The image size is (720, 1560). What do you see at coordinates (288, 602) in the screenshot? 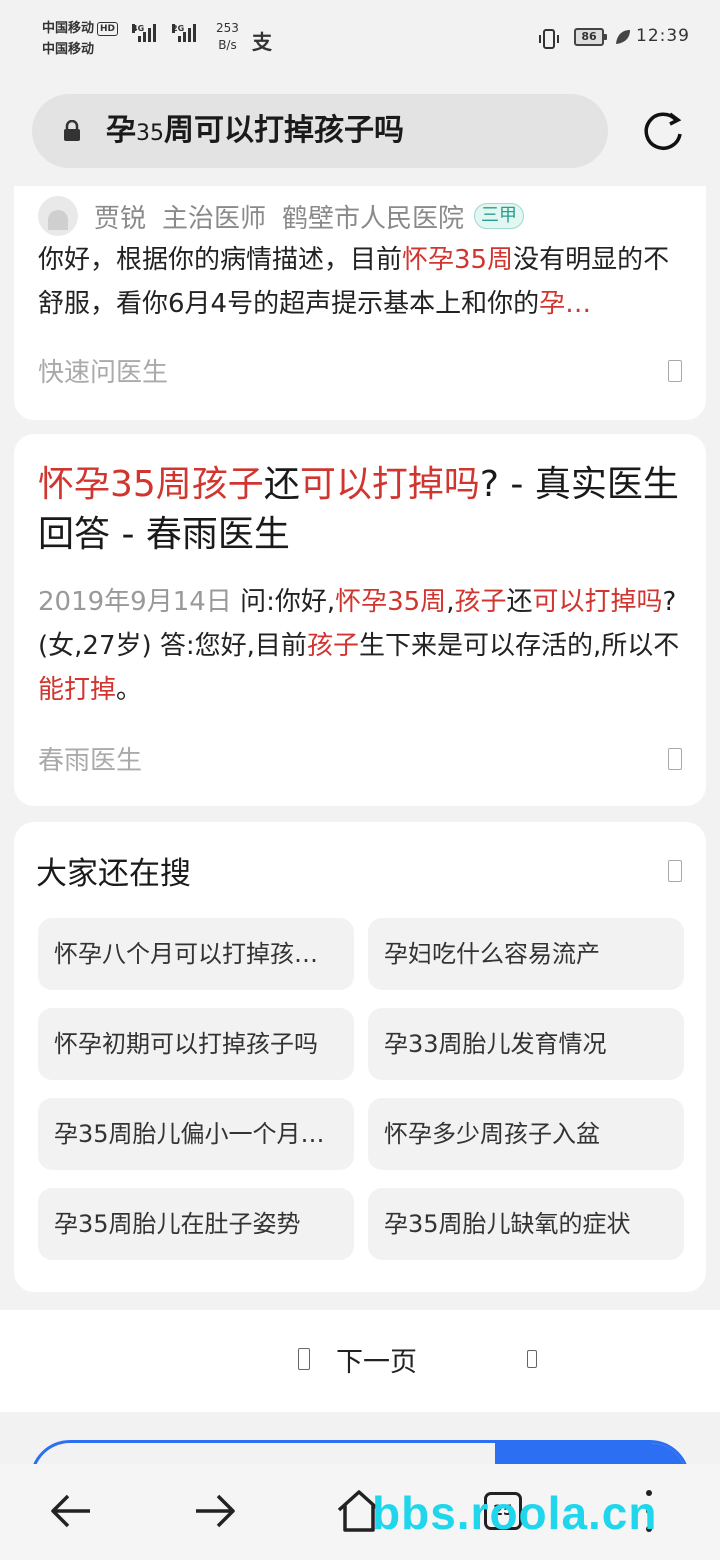
I see `text-segment: 问:你好,` at bounding box center [288, 602].